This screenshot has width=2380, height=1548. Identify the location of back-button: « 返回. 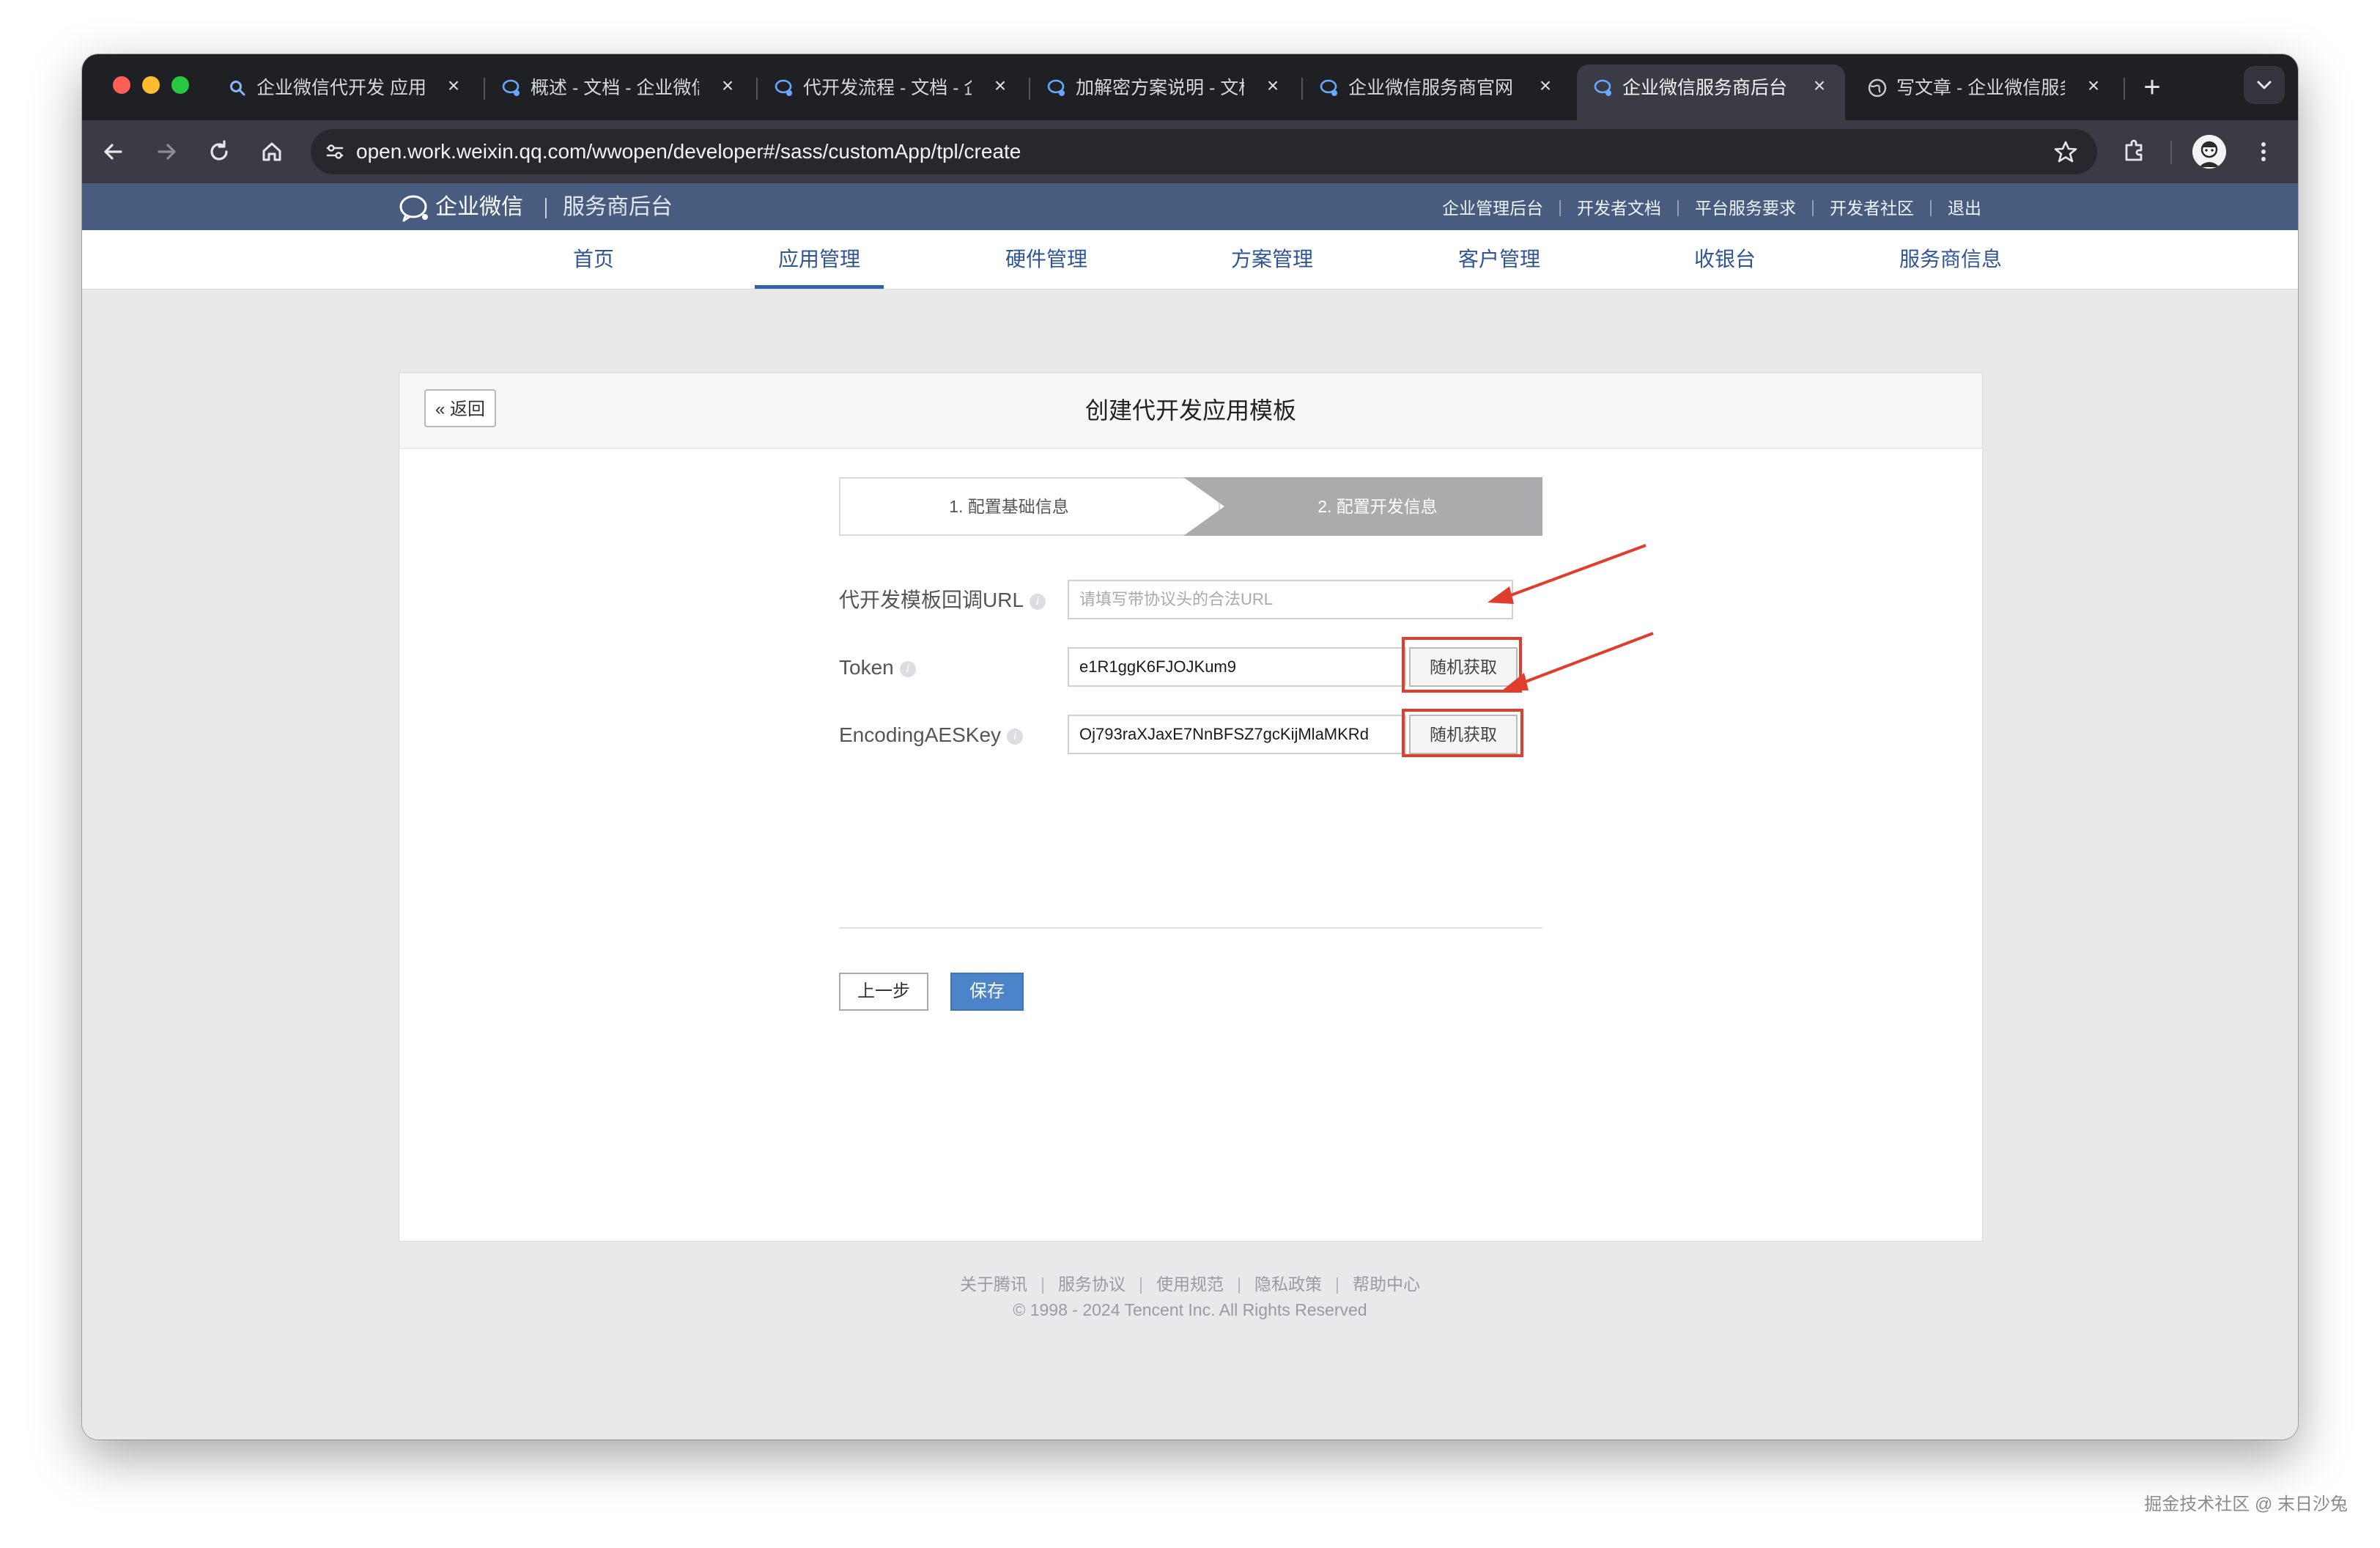
(460, 408).